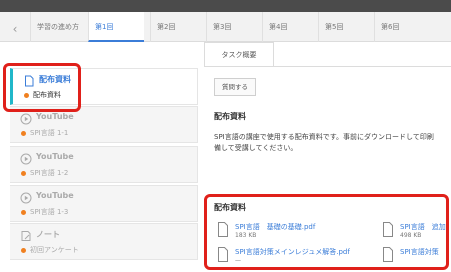  What do you see at coordinates (327, 66) in the screenshot?
I see `tab-divider` at bounding box center [327, 66].